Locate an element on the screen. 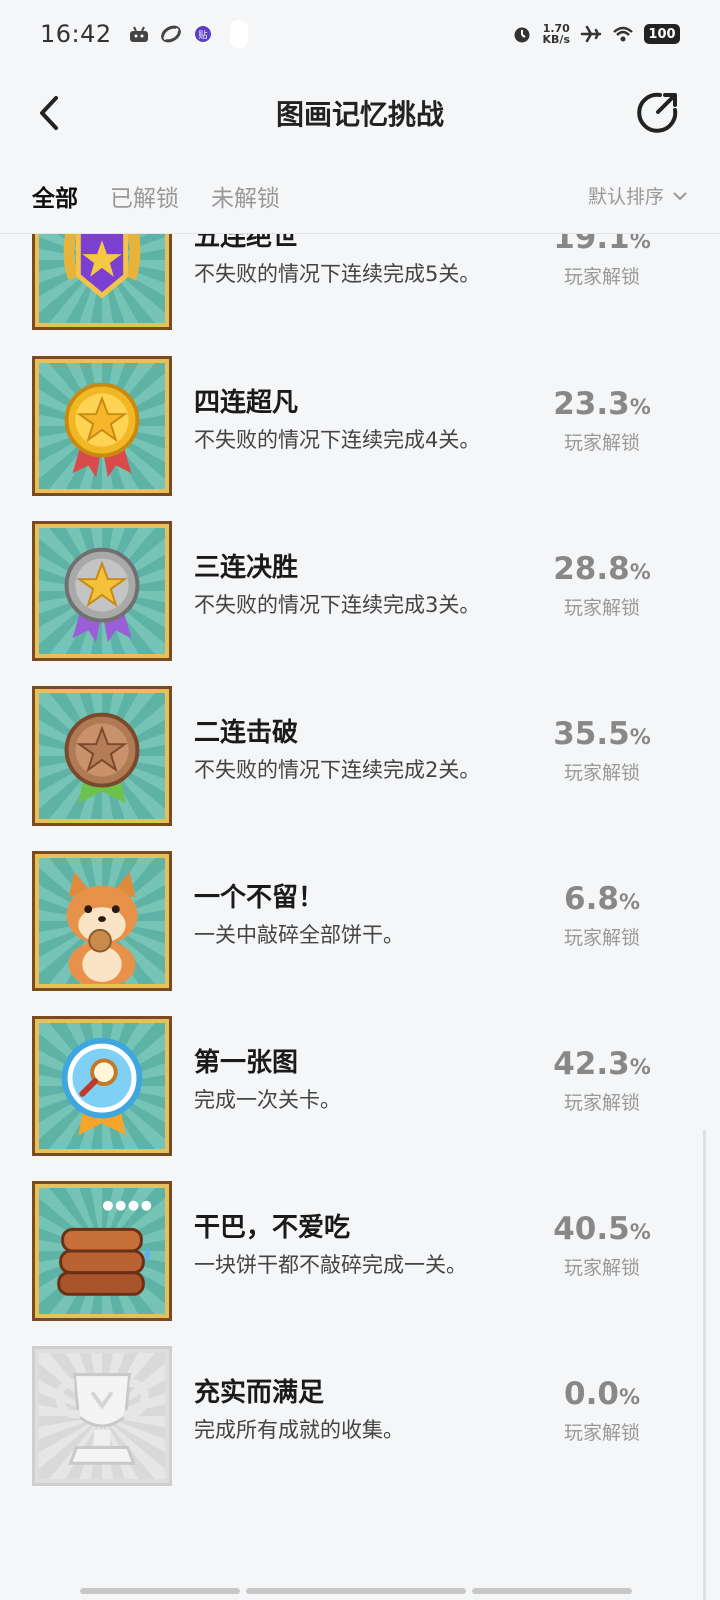 The image size is (720, 1600). achievement-item: 一个不留！ 一关中敲碎全部饼干。 6.8% 玩家解锁 is located at coordinates (360, 921).